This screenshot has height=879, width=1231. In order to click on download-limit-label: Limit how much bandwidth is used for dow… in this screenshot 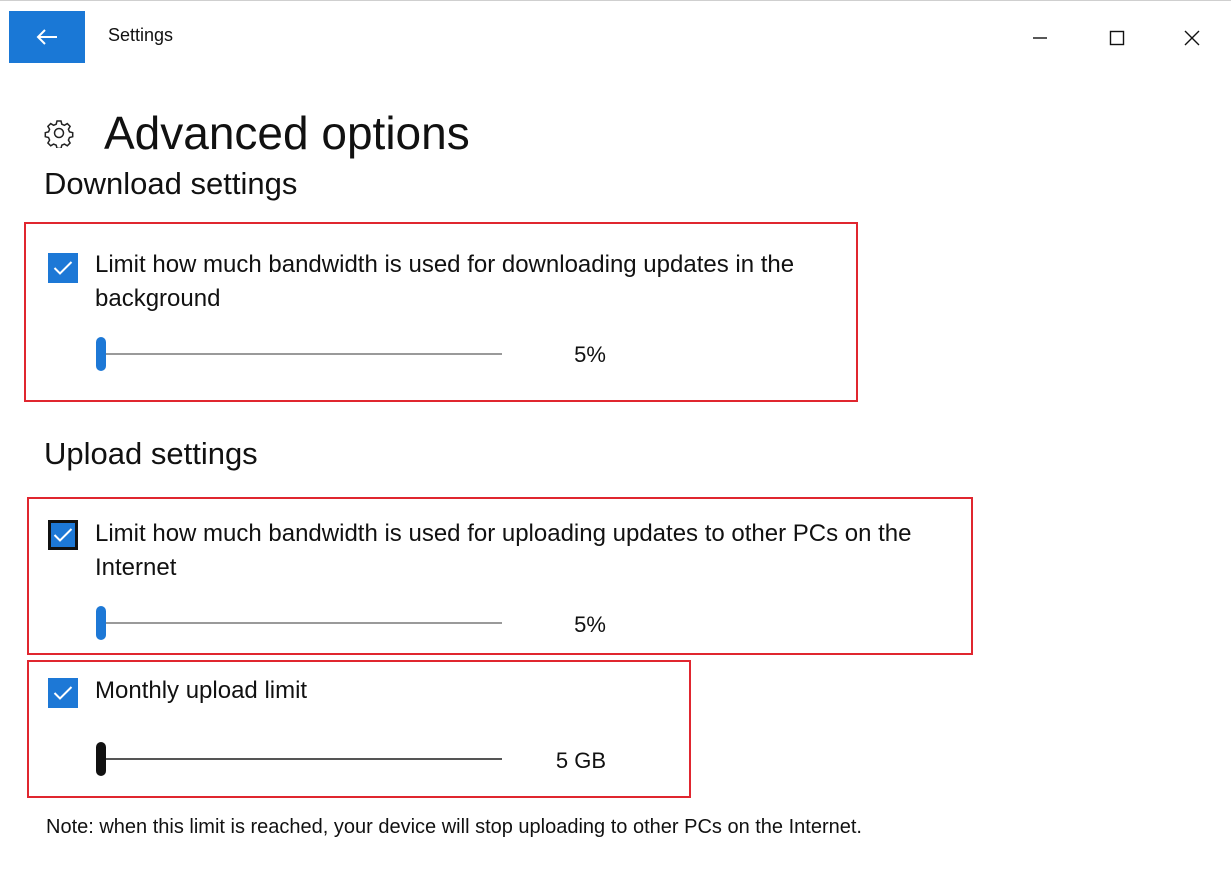, I will do `click(475, 282)`.